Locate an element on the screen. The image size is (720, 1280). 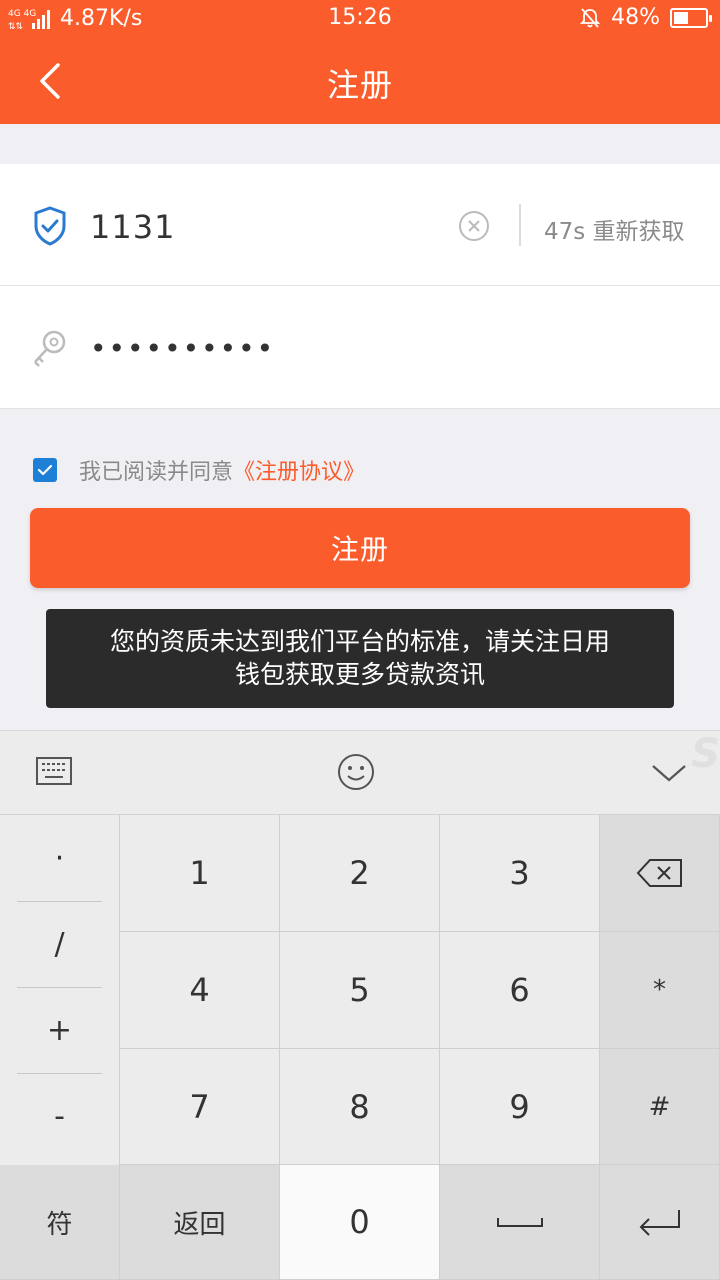
keyboard-brand-watermark: S is located at coordinates (705, 754).